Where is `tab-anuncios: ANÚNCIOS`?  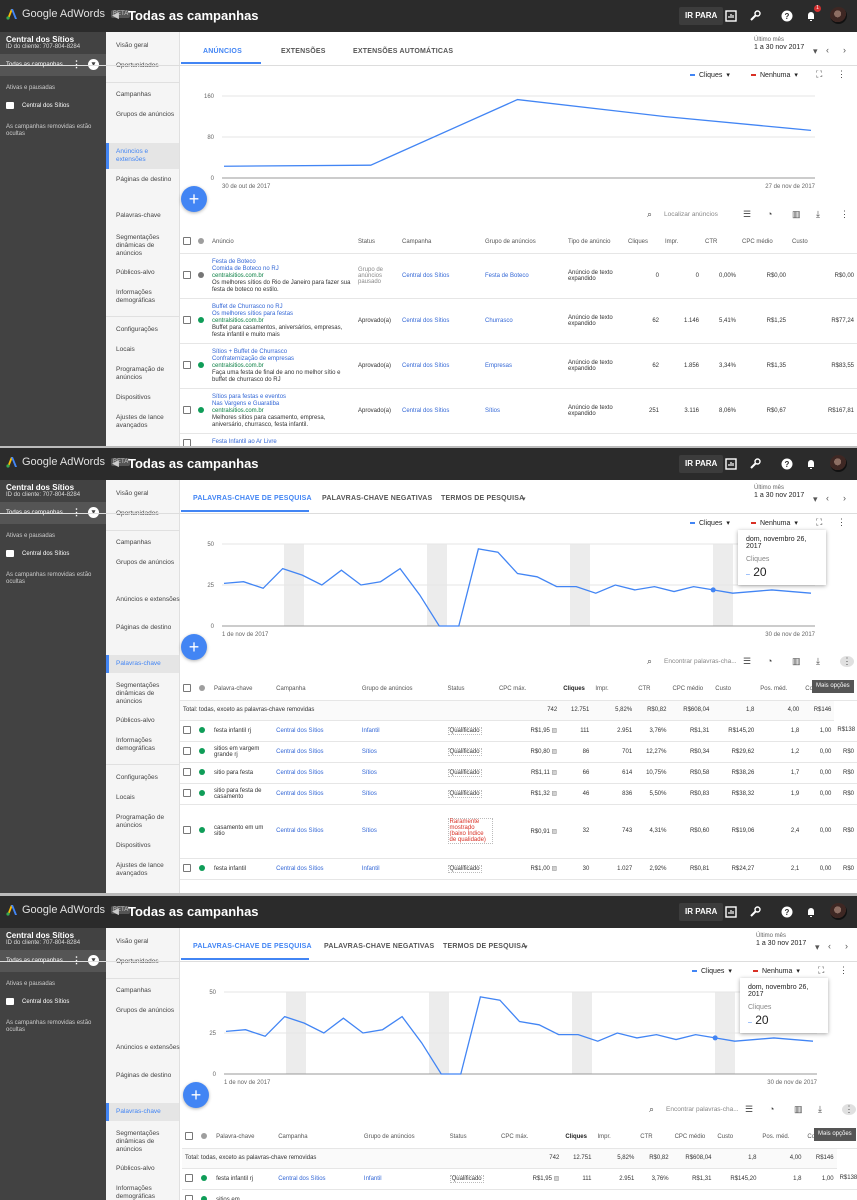 tab-anuncios: ANÚNCIOS is located at coordinates (222, 51).